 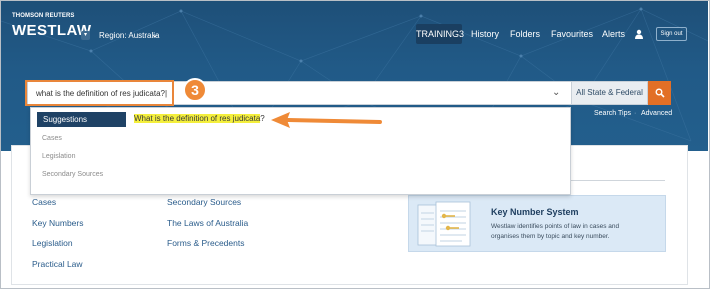 What do you see at coordinates (612, 113) in the screenshot?
I see `search-tips-link: Search Tips` at bounding box center [612, 113].